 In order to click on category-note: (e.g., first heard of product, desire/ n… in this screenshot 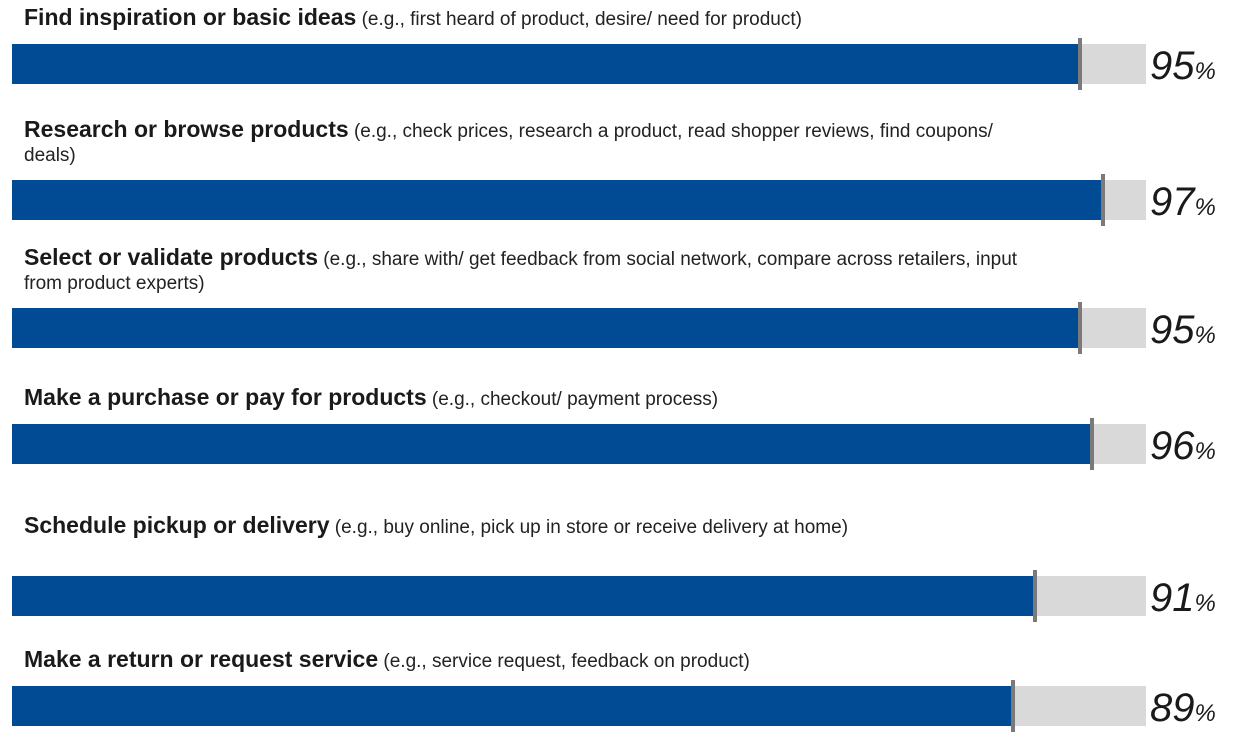, I will do `click(581, 19)`.